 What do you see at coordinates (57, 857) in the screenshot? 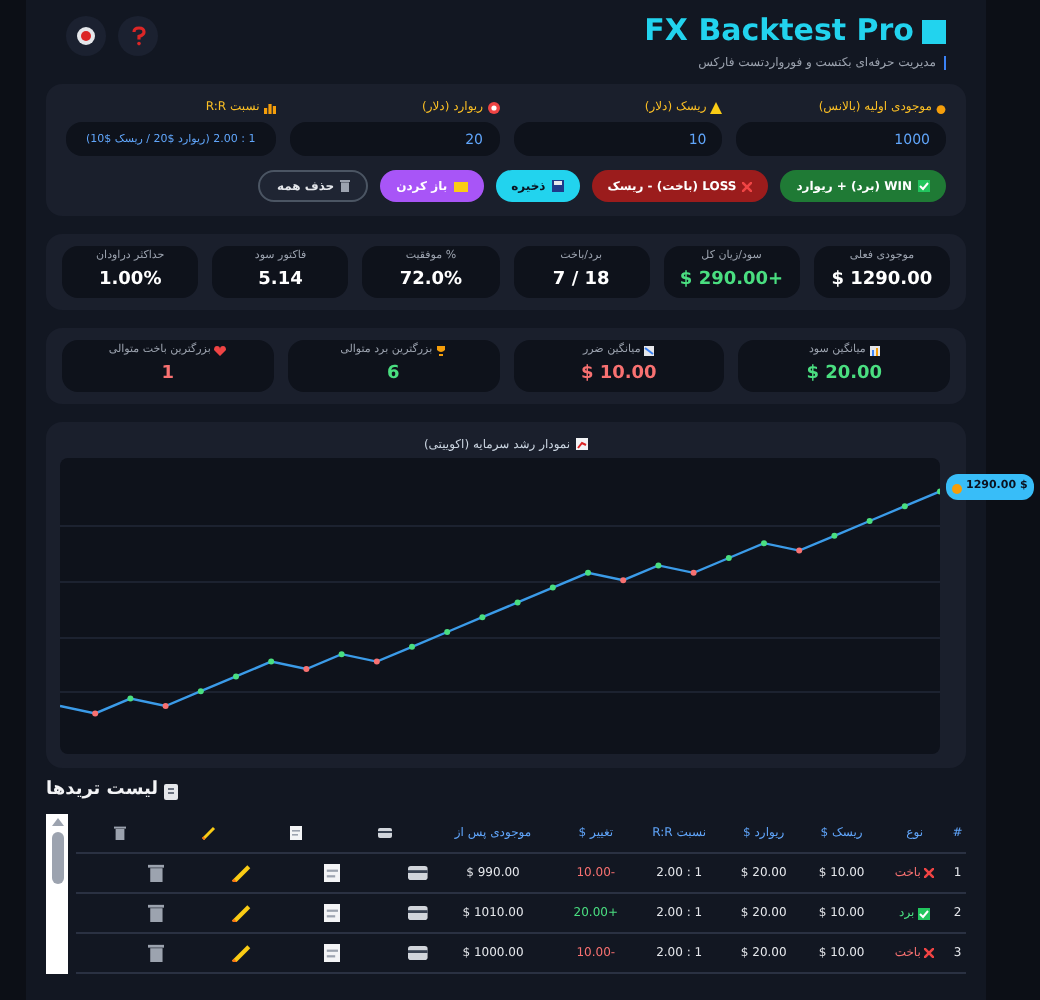
I see `scroll-thumb` at bounding box center [57, 857].